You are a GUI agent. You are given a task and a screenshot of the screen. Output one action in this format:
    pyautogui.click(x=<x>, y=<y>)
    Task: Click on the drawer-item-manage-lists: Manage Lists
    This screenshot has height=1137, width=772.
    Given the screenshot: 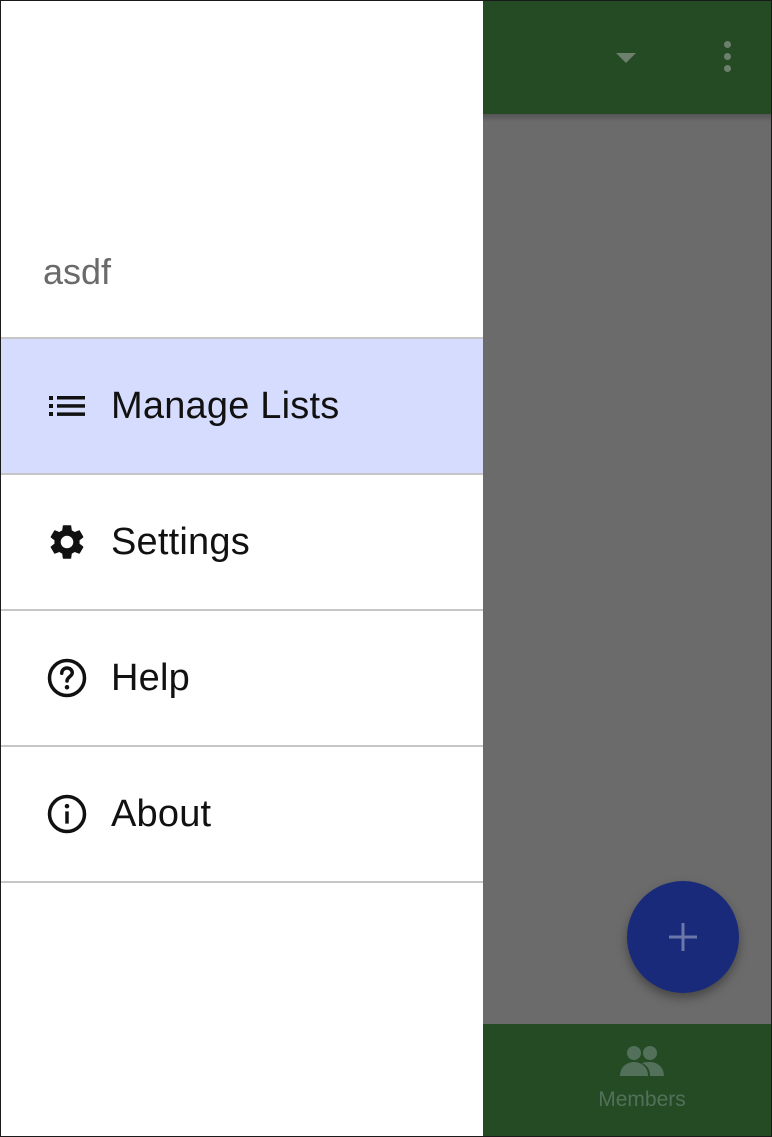 What is the action you would take?
    pyautogui.click(x=242, y=405)
    